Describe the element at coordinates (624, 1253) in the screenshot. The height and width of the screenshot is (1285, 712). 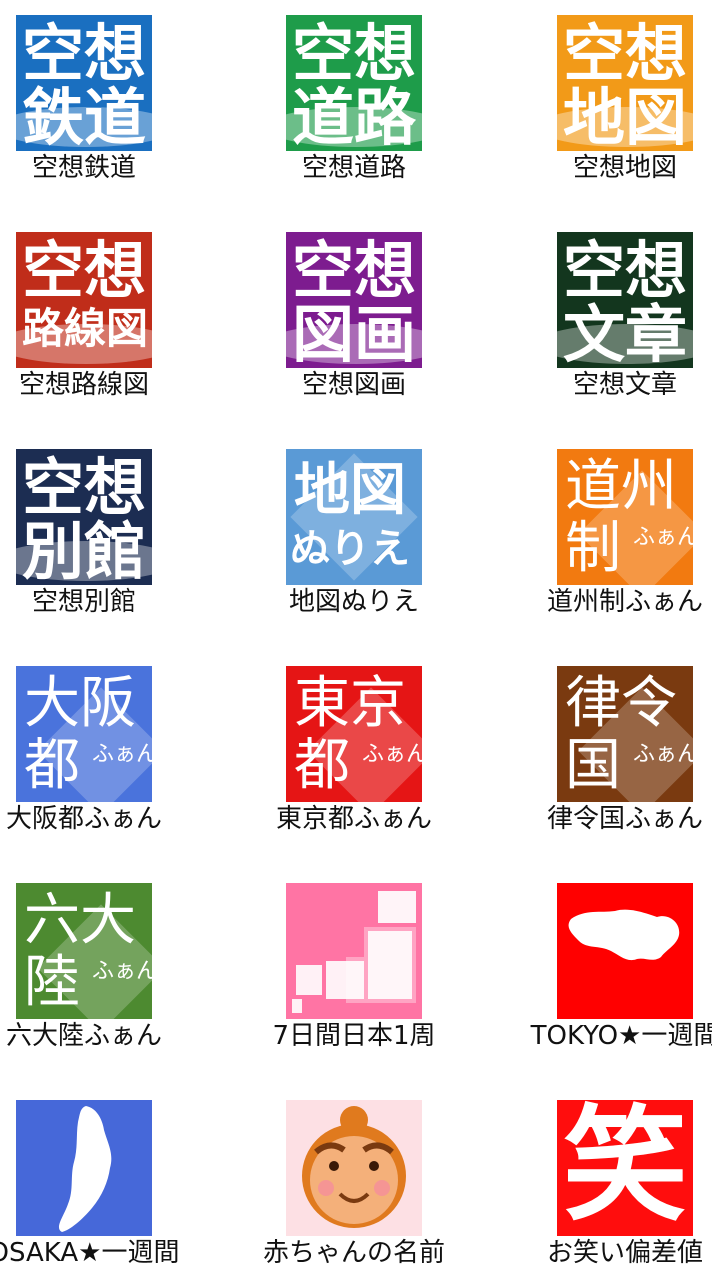
I see `app-label: お笑い偏差値` at that location.